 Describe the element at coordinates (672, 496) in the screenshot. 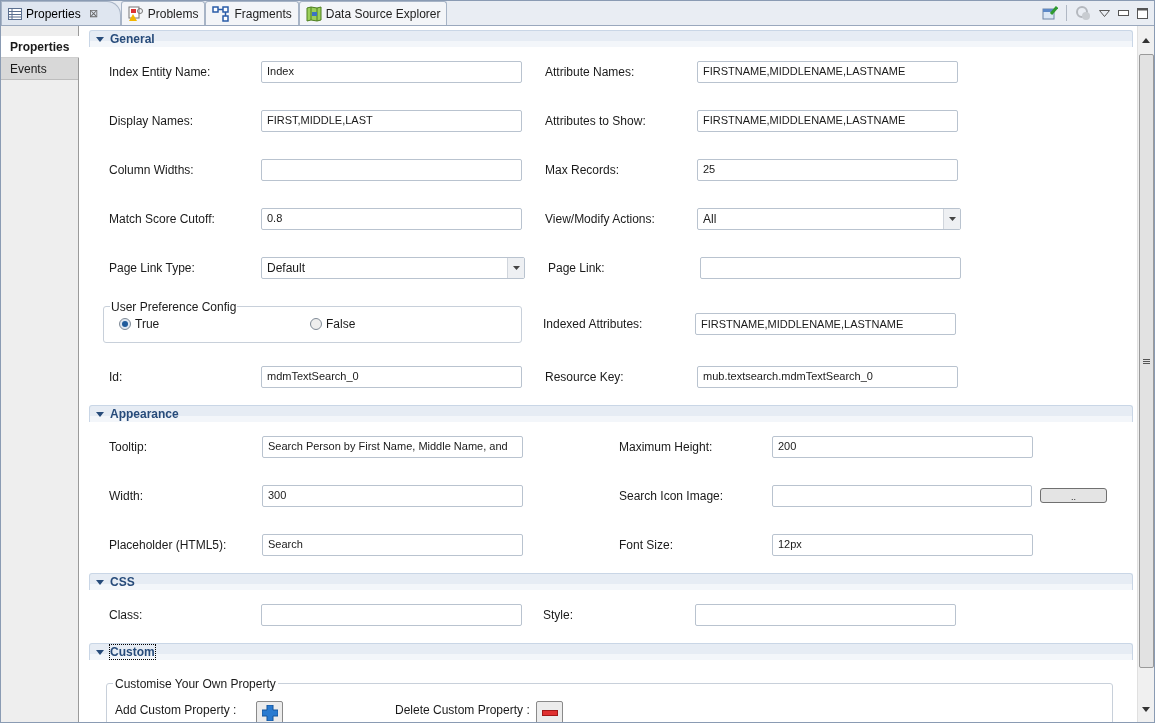

I see `field-label: Search Icon Image:` at that location.